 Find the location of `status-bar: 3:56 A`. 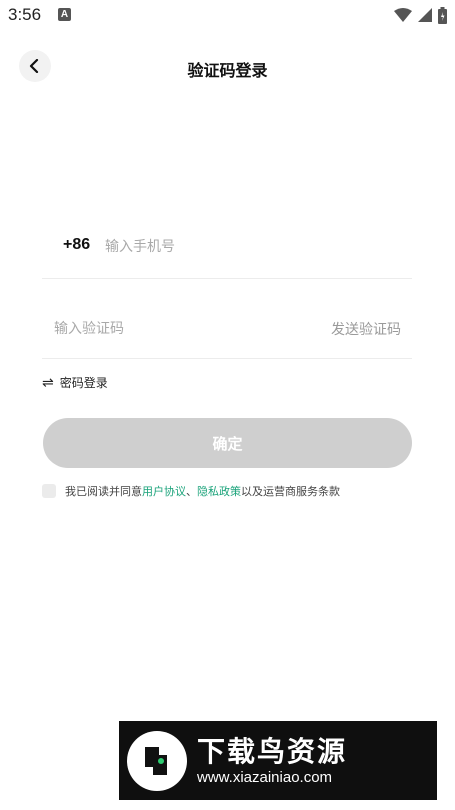

status-bar: 3:56 A is located at coordinates (227, 16).